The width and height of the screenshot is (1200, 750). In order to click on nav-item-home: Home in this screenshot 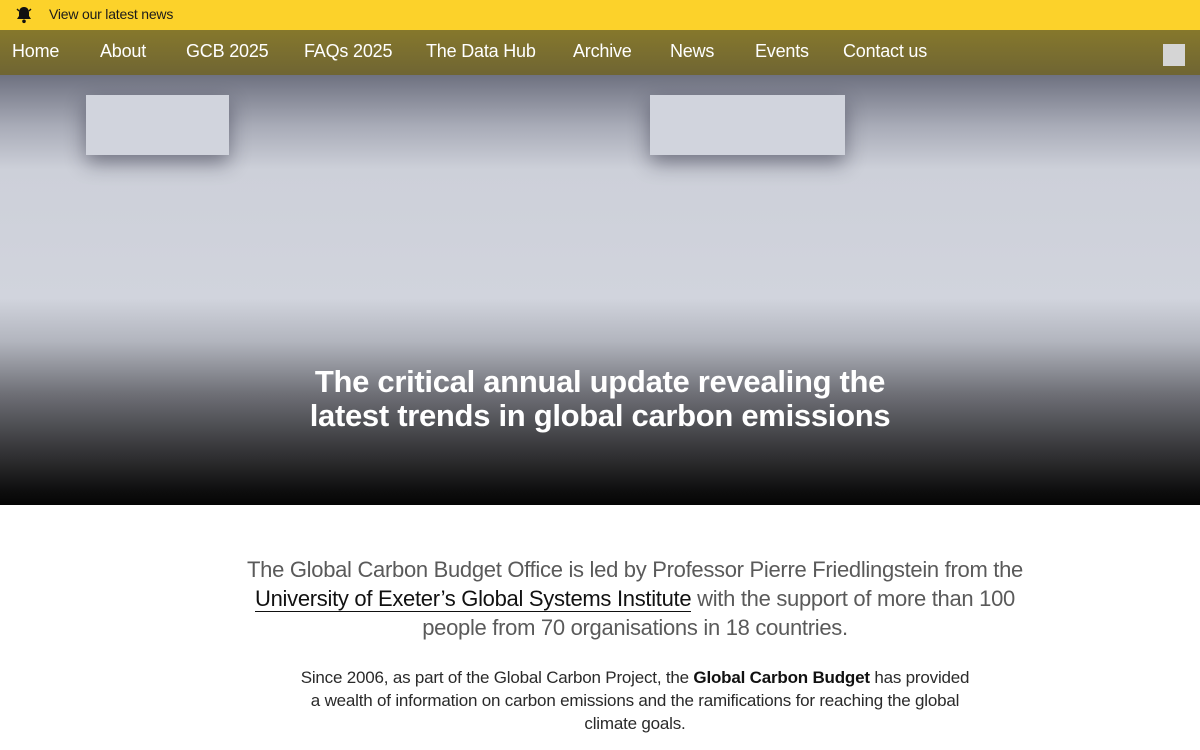, I will do `click(35, 51)`.